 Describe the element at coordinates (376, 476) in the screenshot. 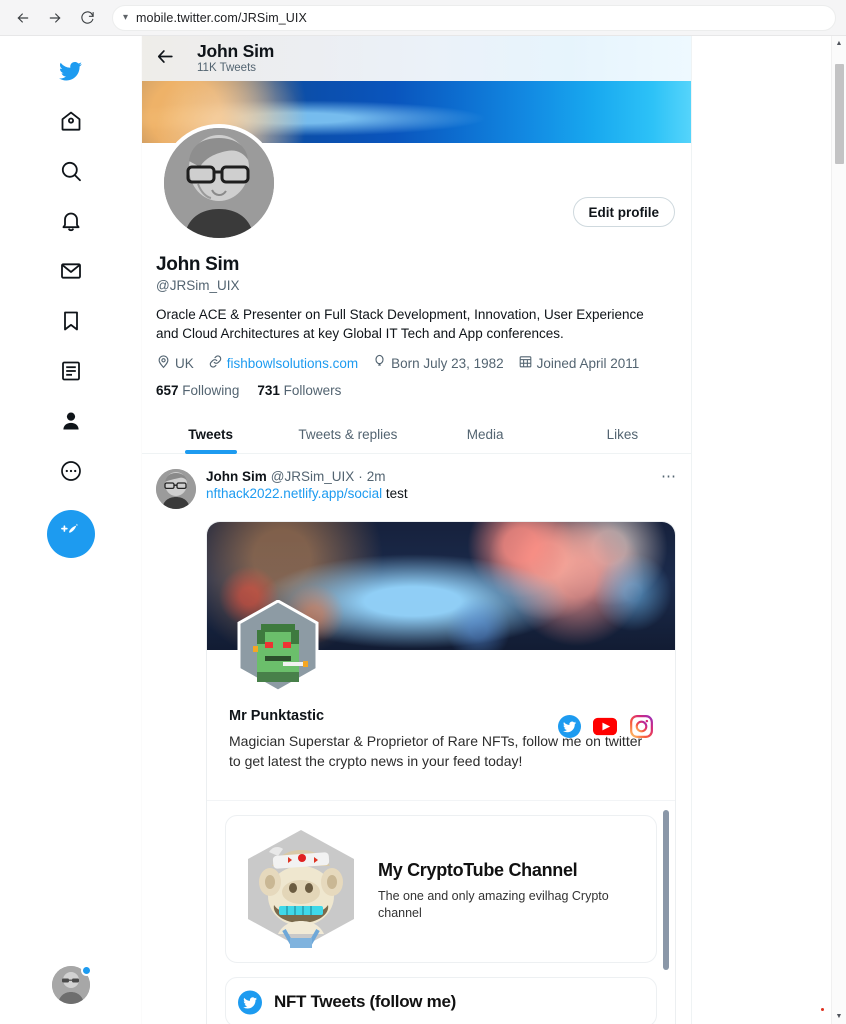

I see `tweet-timestamp: 2m` at that location.